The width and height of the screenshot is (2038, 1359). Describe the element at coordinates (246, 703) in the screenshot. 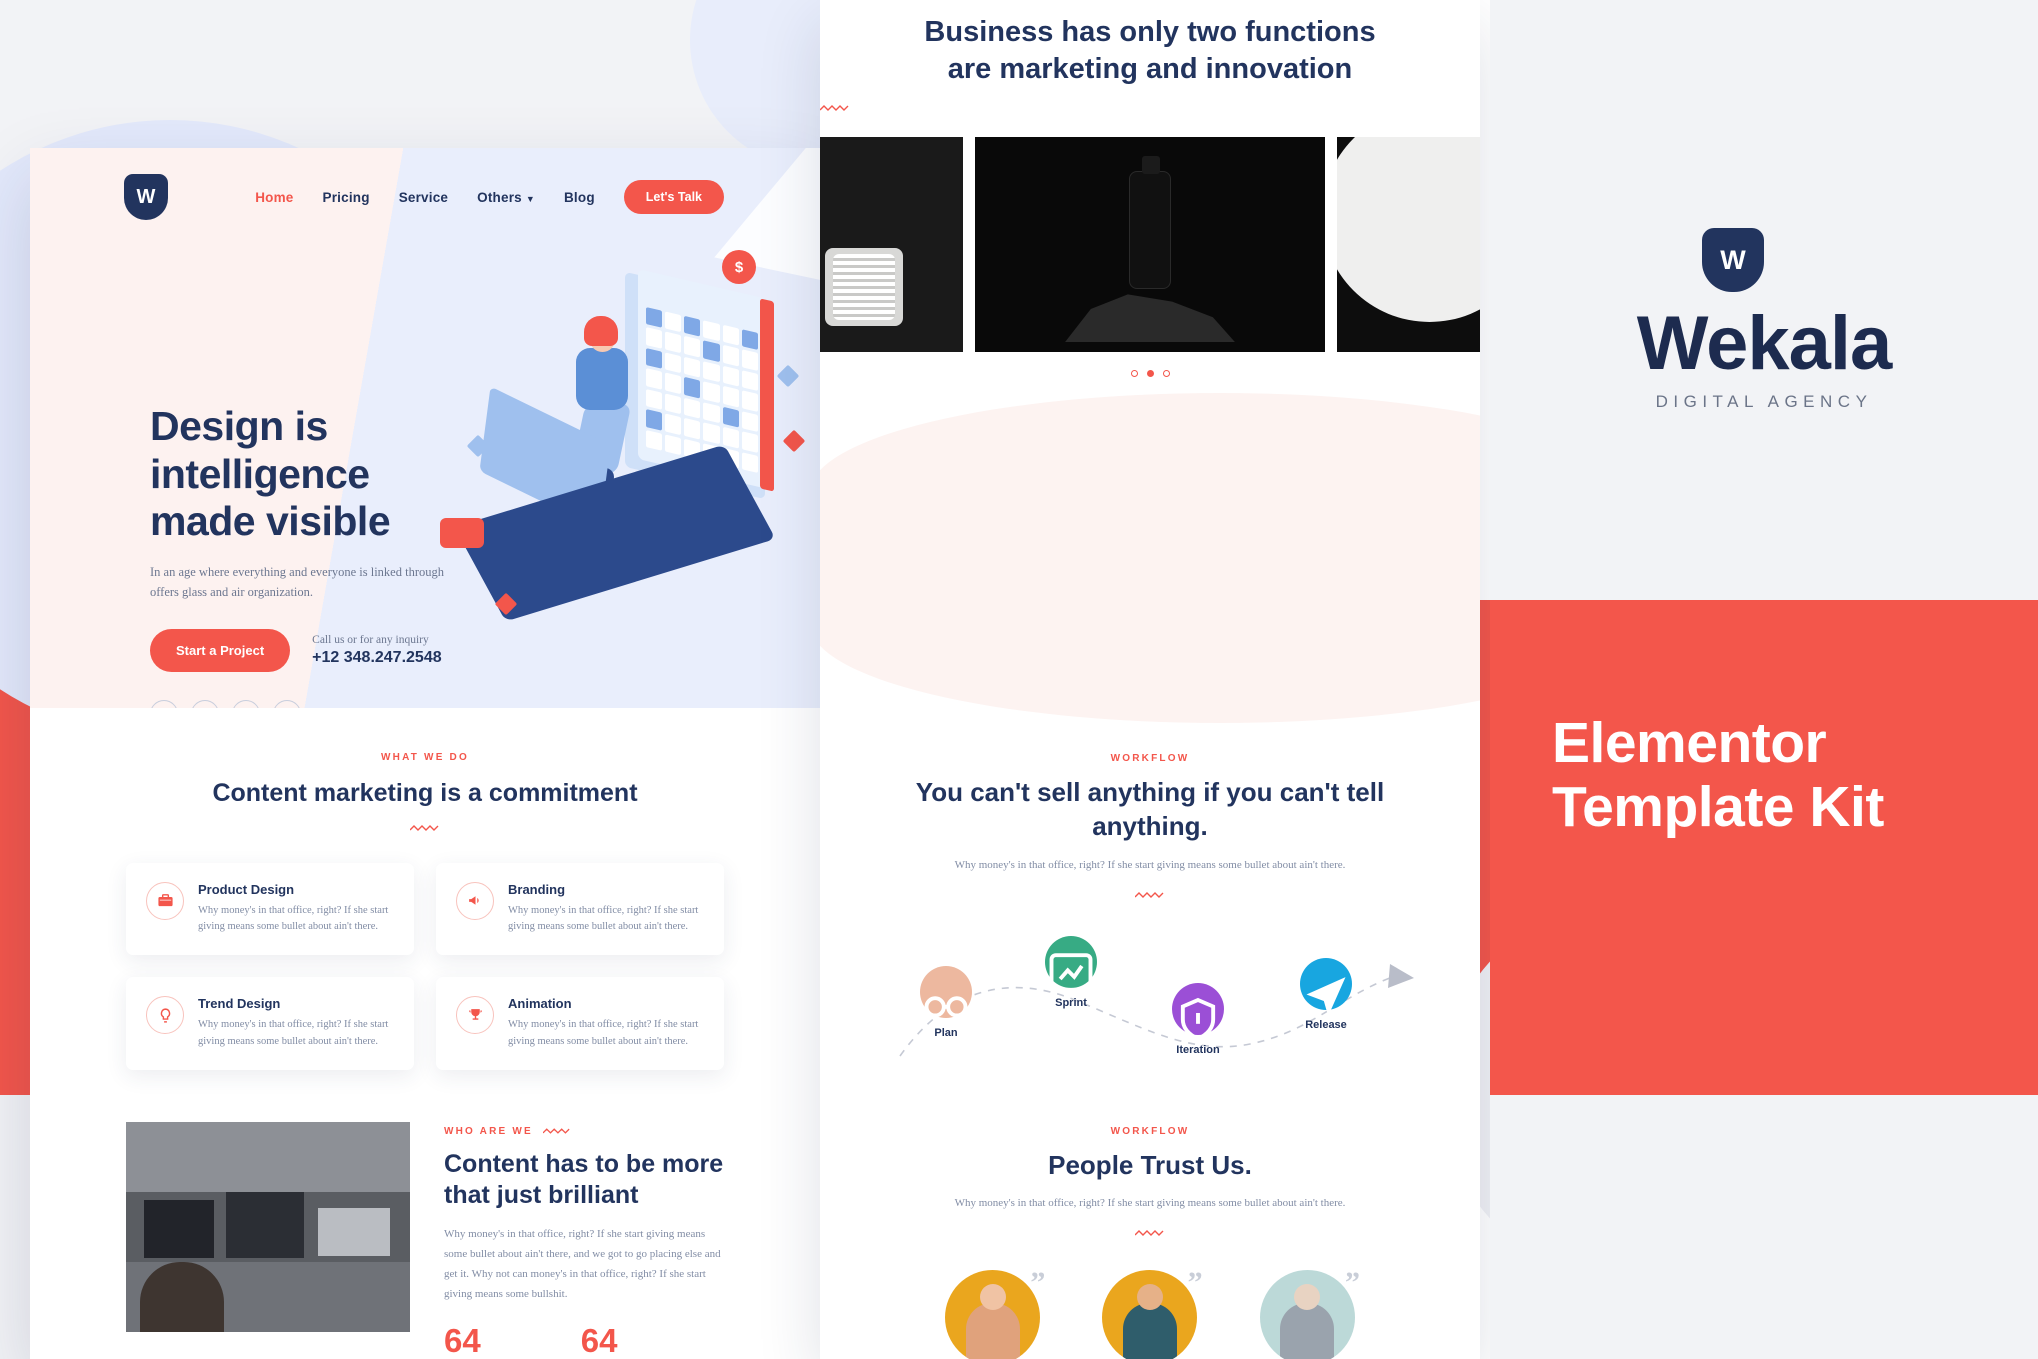

I see `instagram-icon: ◎` at that location.